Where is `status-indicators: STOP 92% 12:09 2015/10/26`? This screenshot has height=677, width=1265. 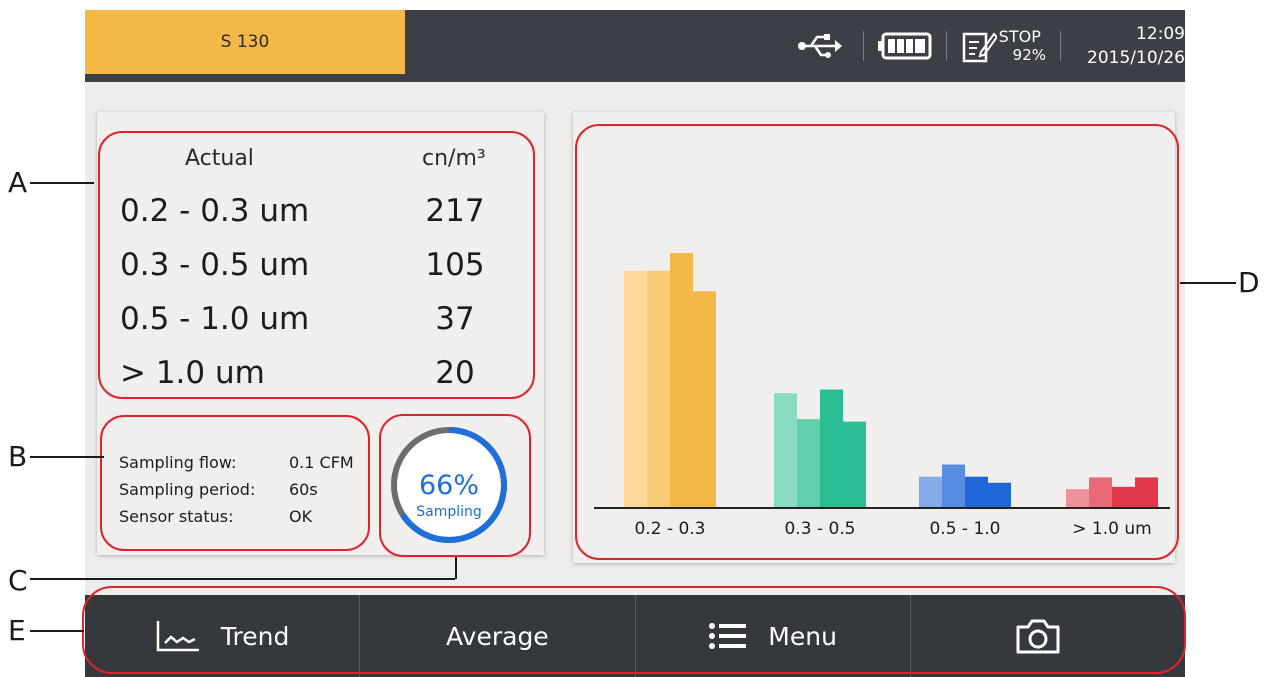
status-indicators: STOP 92% 12:09 2015/10/26 is located at coordinates (990, 46).